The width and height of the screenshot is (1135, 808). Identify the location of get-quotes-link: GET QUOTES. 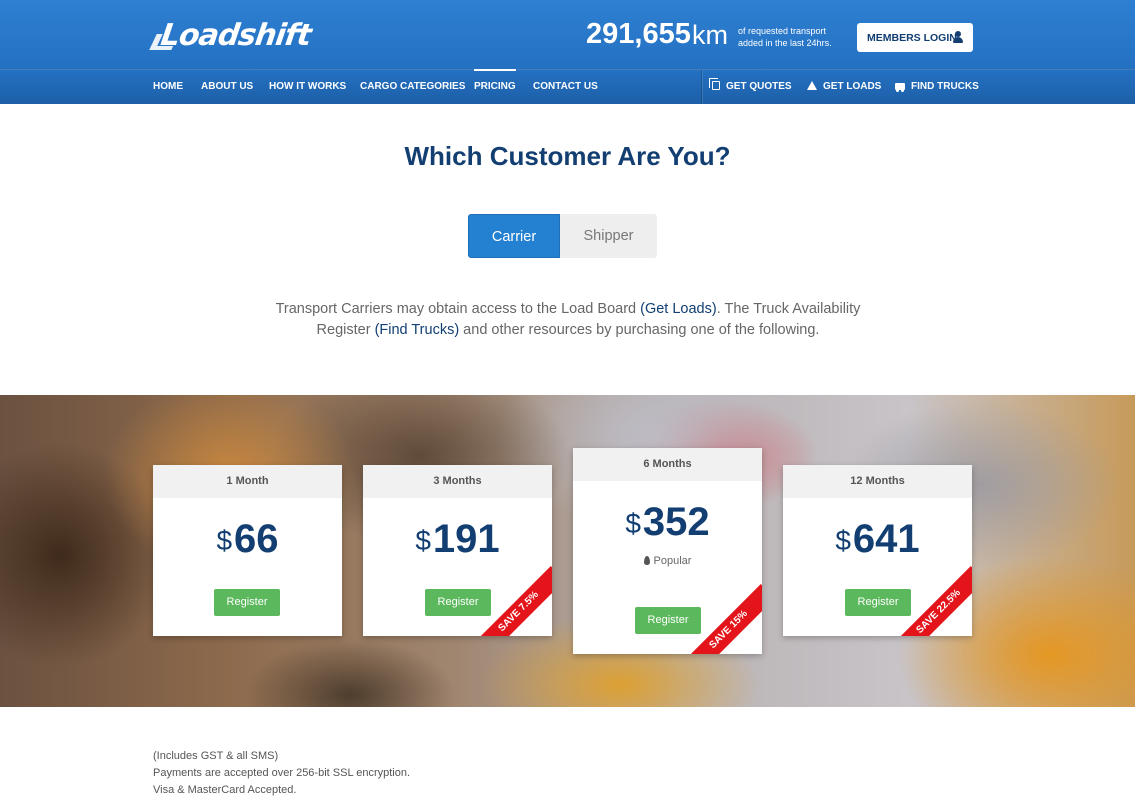
(750, 87).